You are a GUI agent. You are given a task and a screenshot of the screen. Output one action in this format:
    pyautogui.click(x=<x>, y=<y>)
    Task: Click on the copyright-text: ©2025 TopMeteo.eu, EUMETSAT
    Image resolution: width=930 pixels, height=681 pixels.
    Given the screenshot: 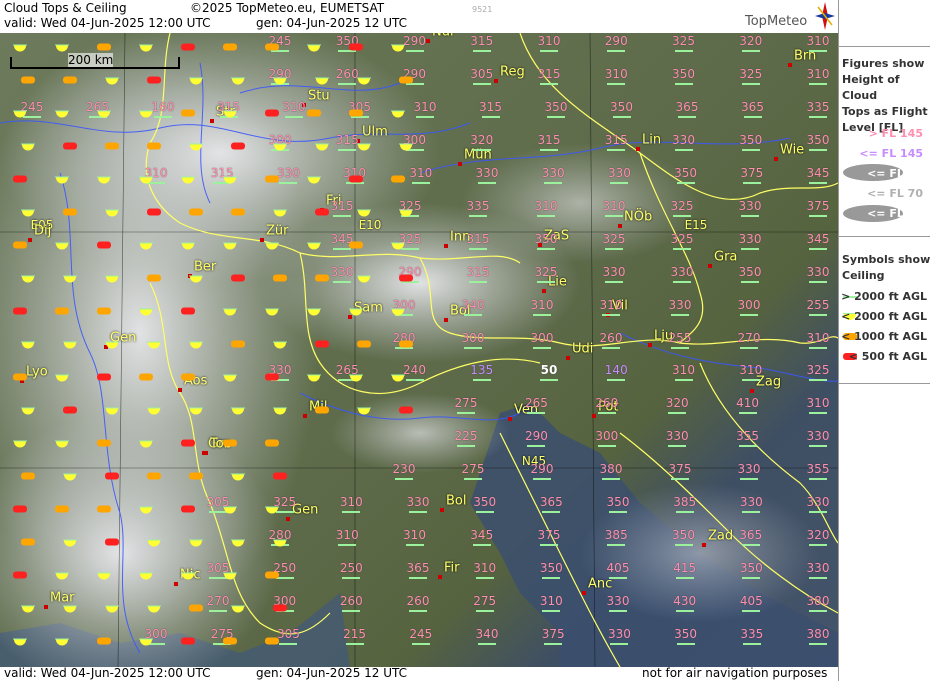 What is the action you would take?
    pyautogui.click(x=287, y=8)
    